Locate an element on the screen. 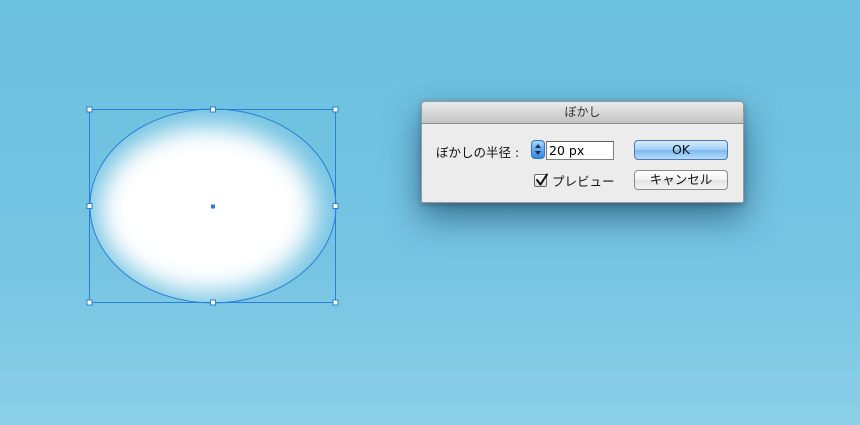  center-point is located at coordinates (213, 206).